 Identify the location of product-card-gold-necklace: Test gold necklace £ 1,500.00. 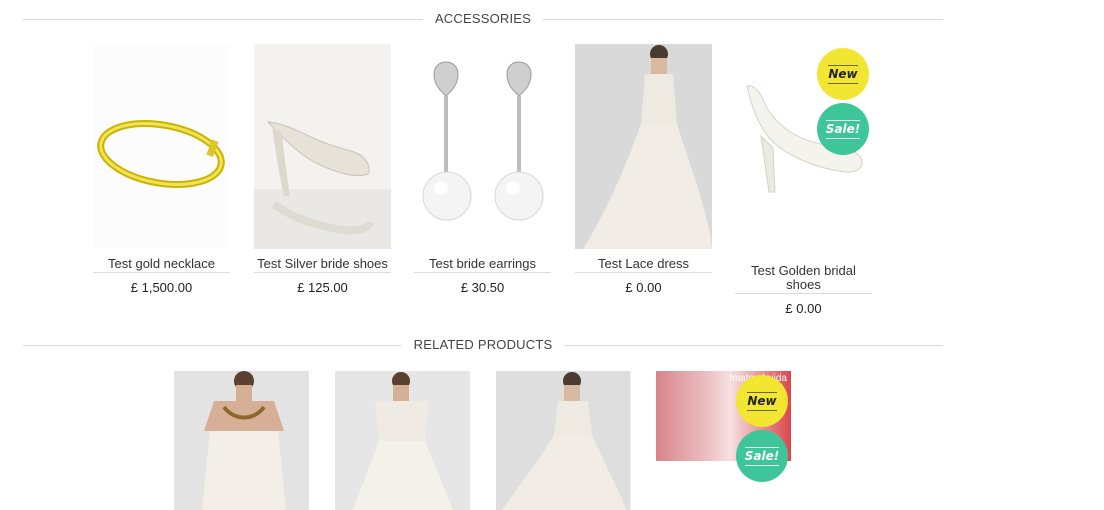
(161, 169).